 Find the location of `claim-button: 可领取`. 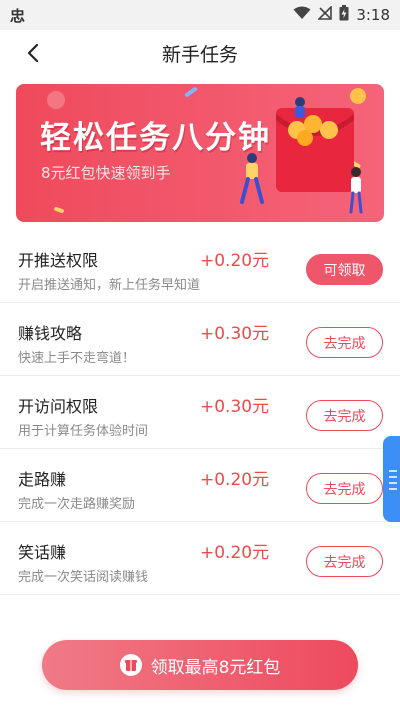

claim-button: 可领取 is located at coordinates (344, 269).